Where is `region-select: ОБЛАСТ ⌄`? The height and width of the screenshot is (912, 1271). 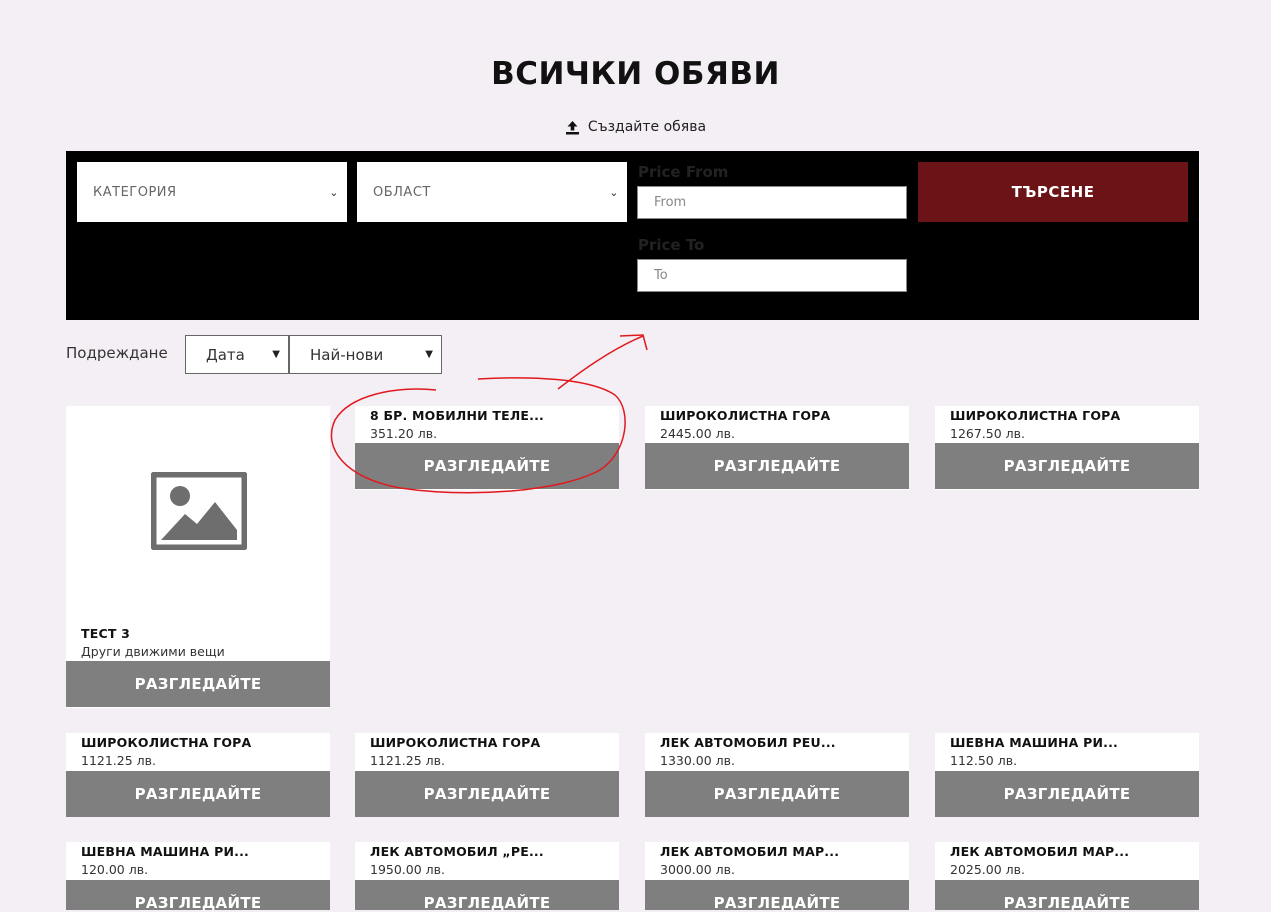 region-select: ОБЛАСТ ⌄ is located at coordinates (492, 192).